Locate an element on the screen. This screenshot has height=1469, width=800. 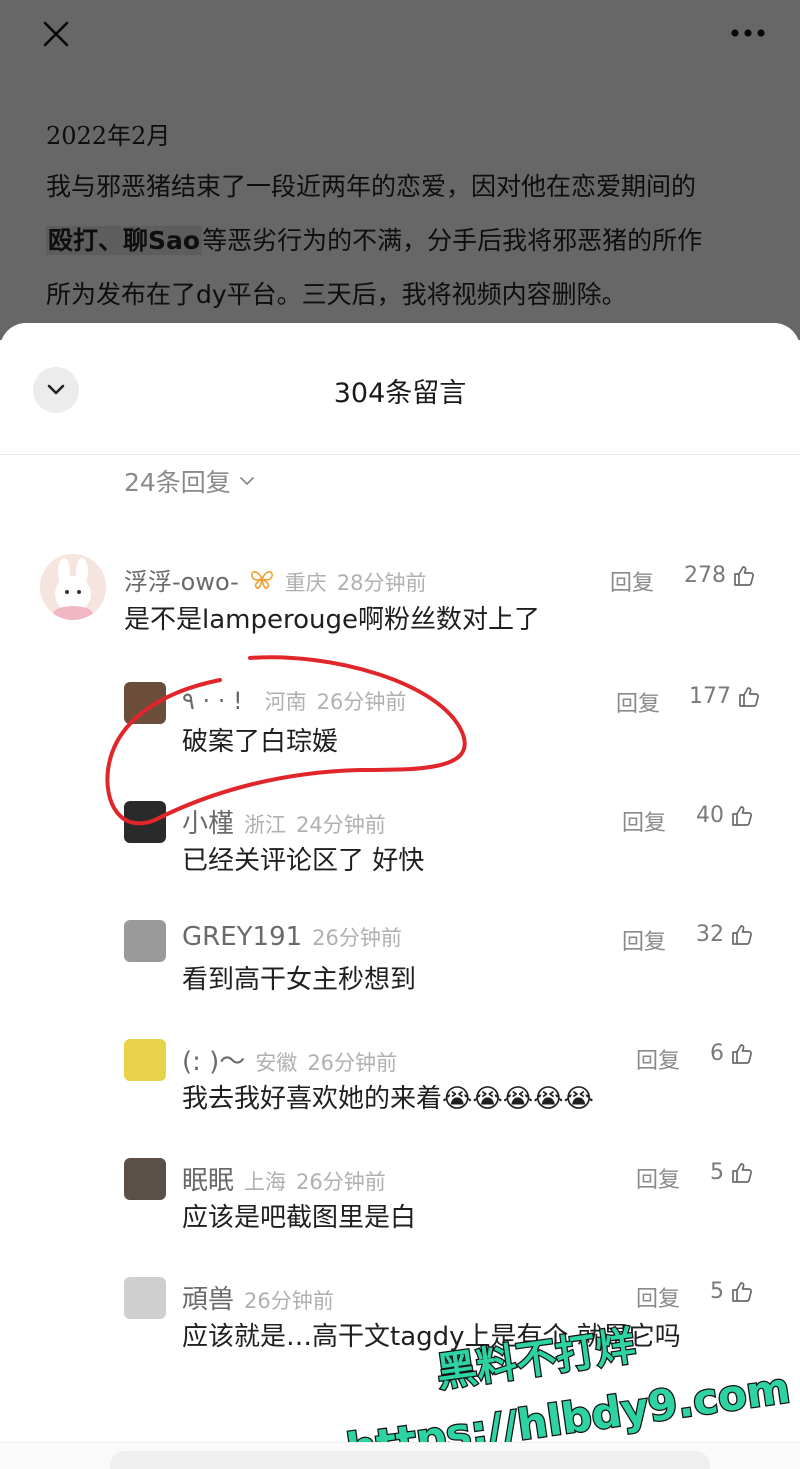
comment-meta: 眠眠 上海 26分钟前 is located at coordinates (284, 1178).